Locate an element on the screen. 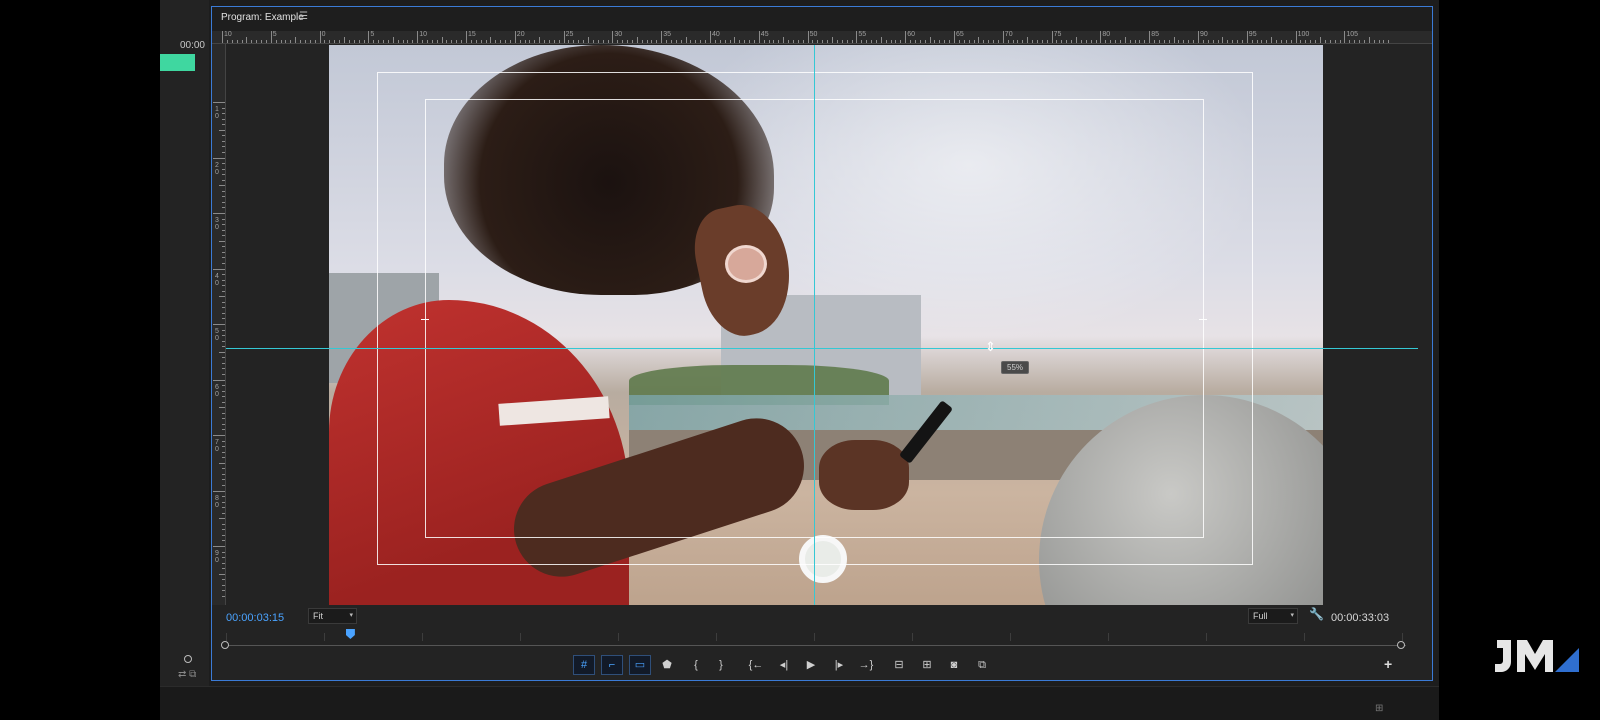  vertical-guide is located at coordinates (814, 325).